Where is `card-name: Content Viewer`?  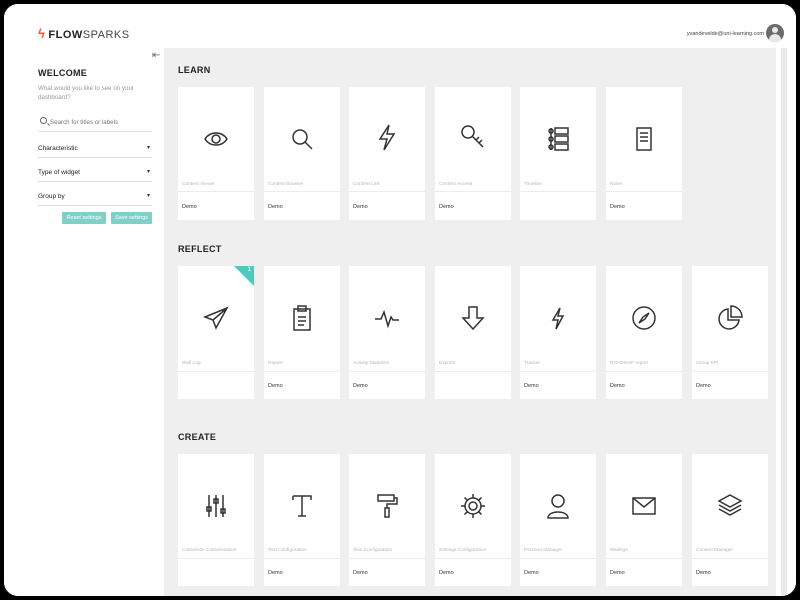 card-name: Content Viewer is located at coordinates (198, 184).